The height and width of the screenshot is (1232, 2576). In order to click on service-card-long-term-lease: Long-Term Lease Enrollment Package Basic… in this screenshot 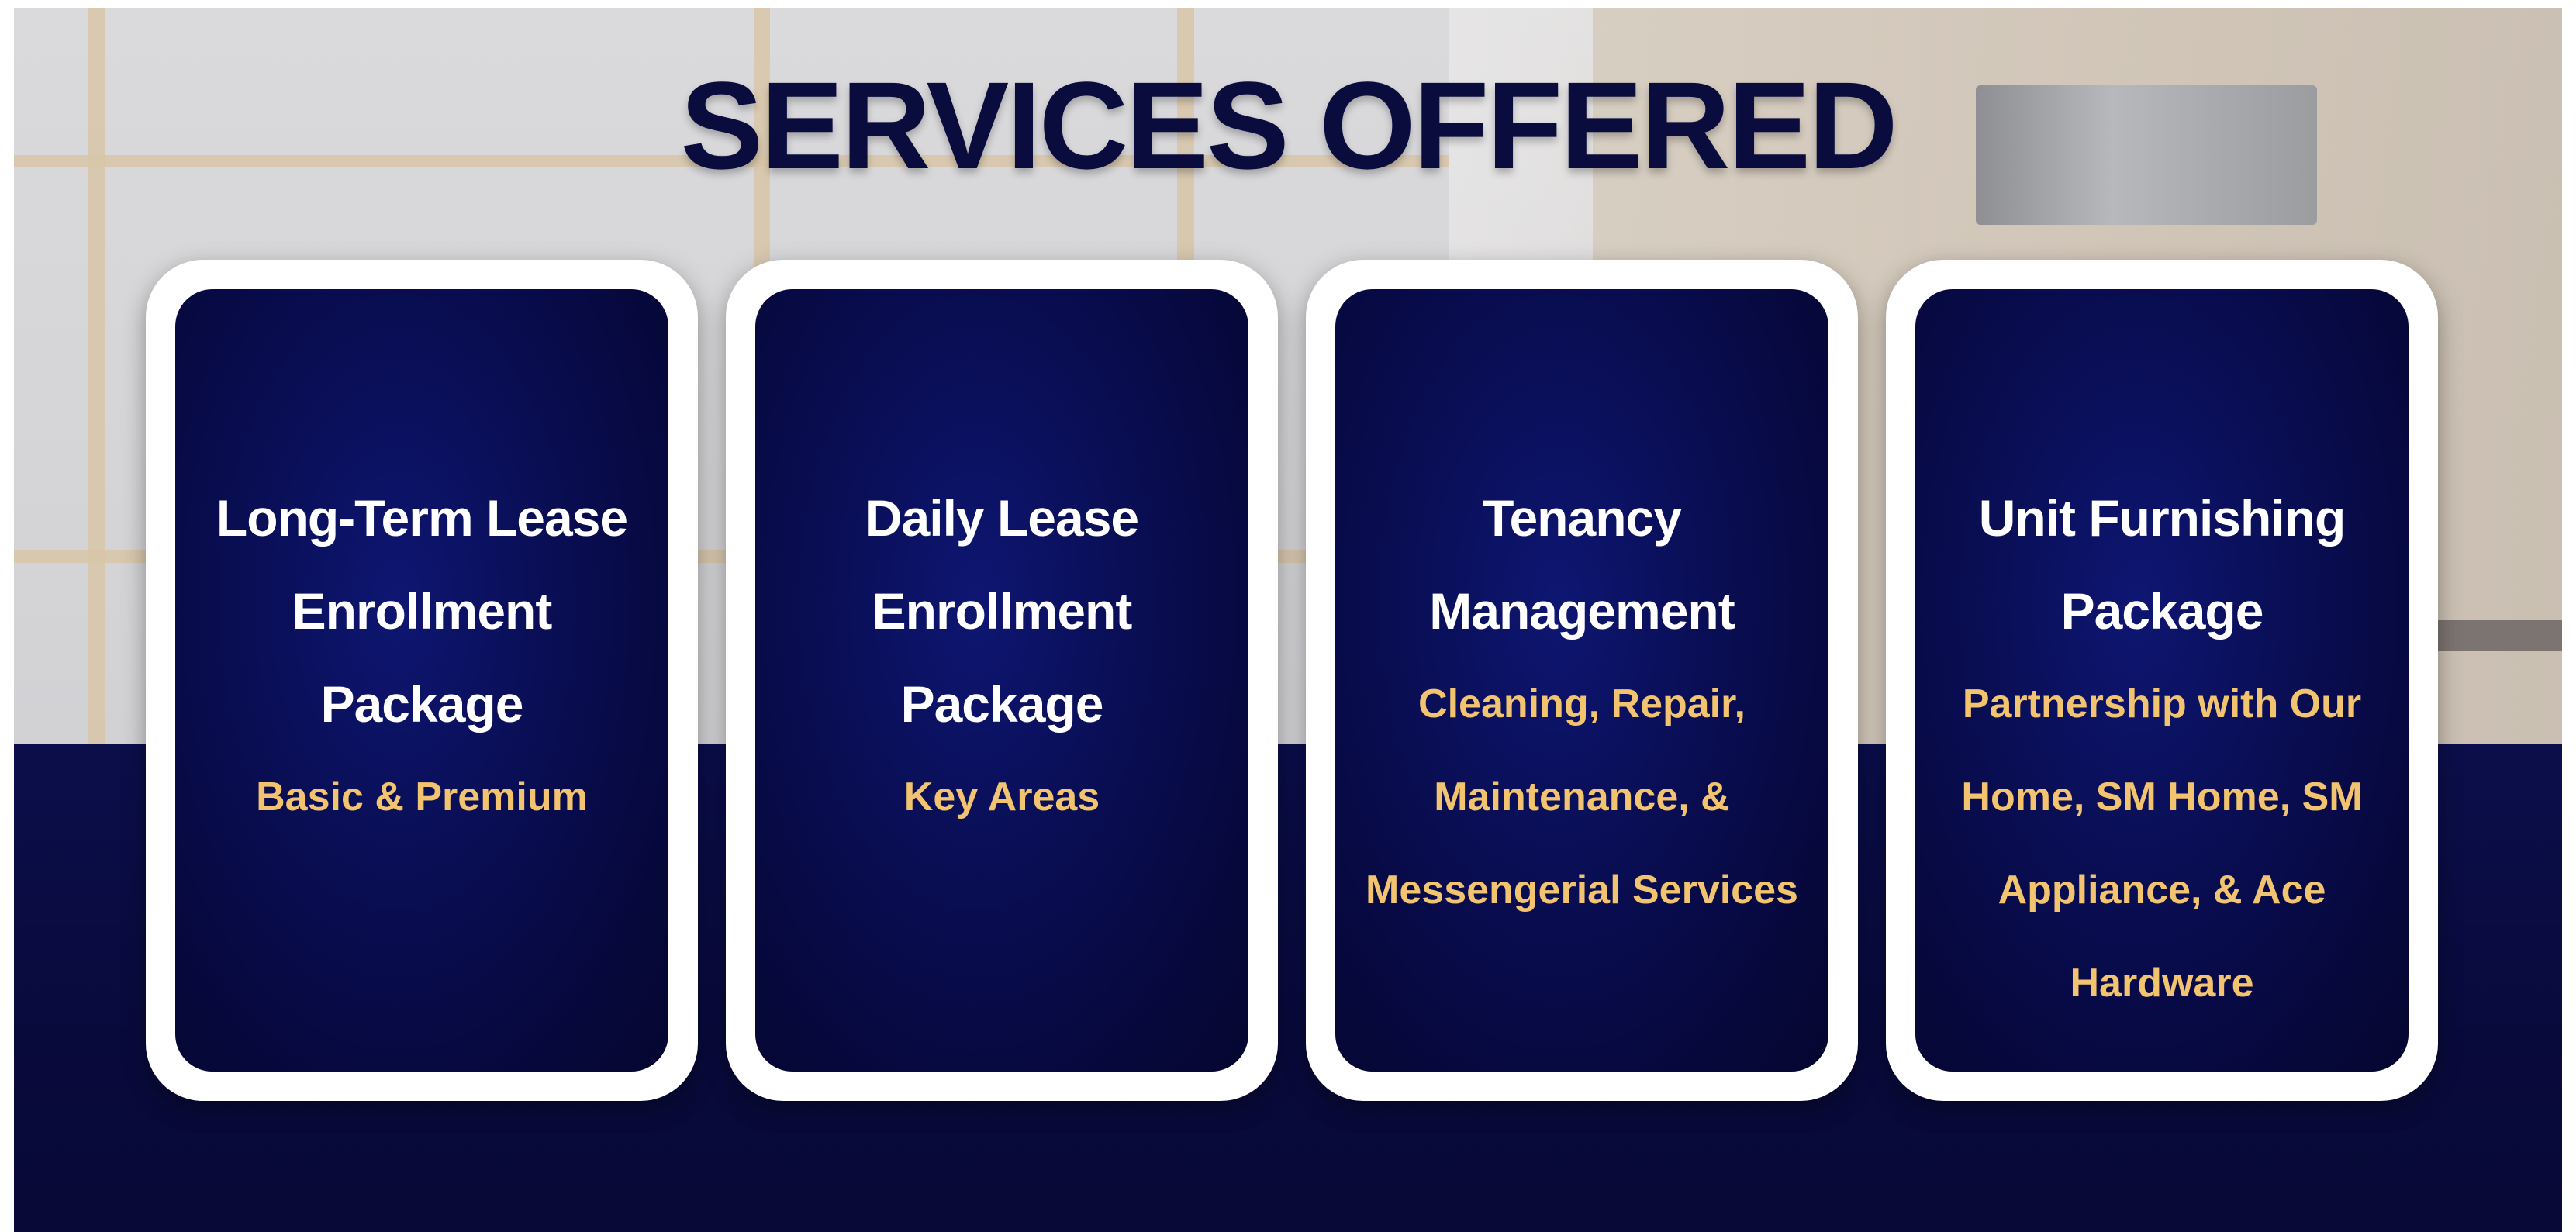, I will do `click(422, 680)`.